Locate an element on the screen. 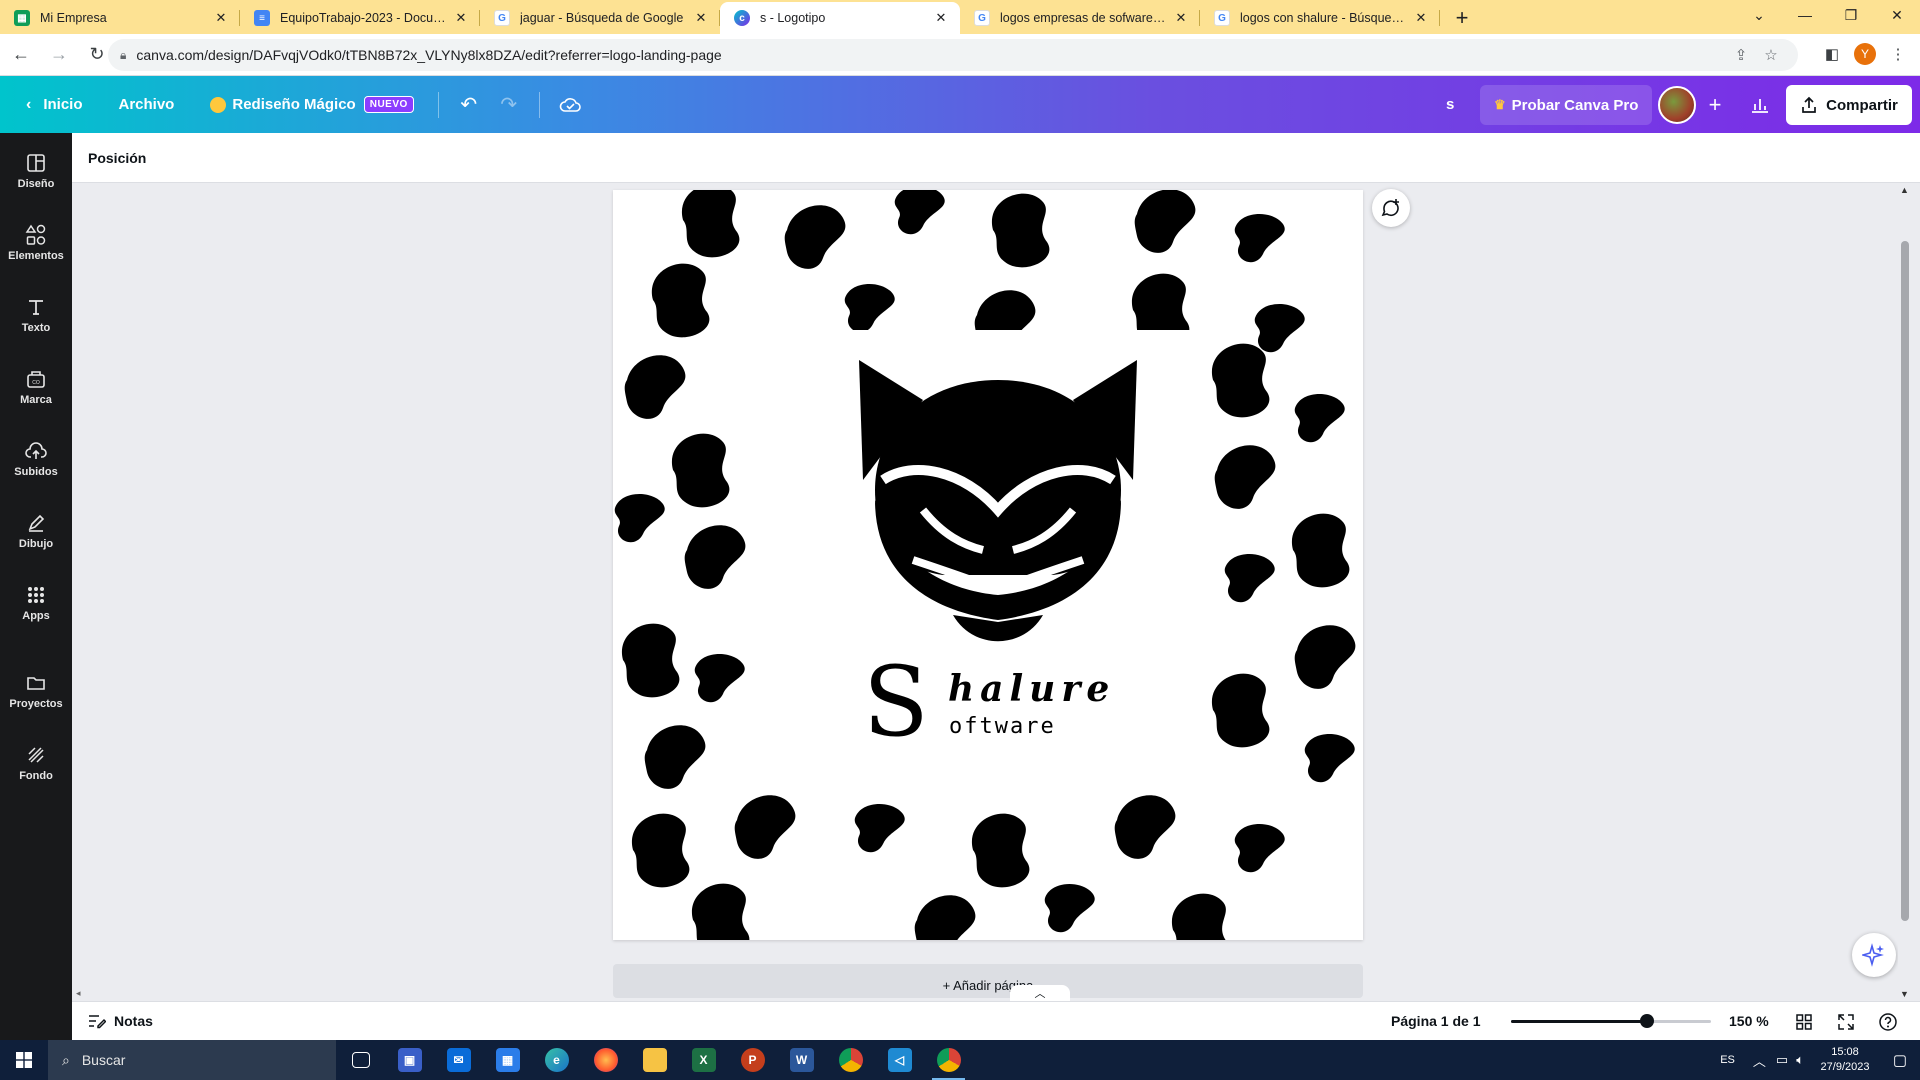  add-page-button: + Añadir página is located at coordinates (988, 981).